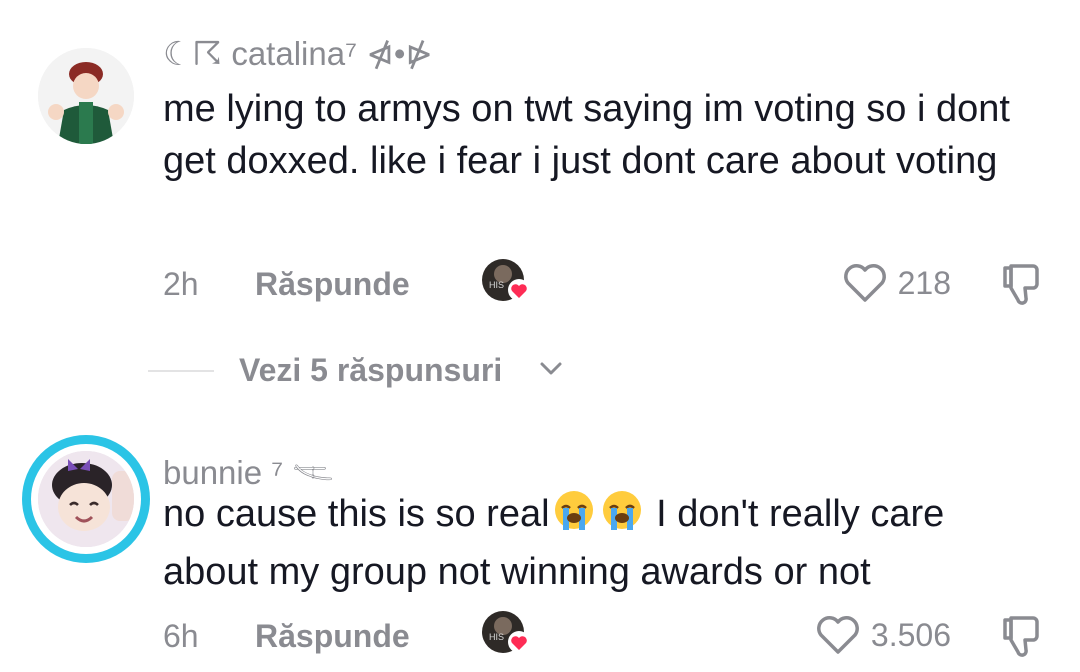 The width and height of the screenshot is (1080, 672). I want to click on comment-username: bunnie ⁷ 𓌻, so click(248, 467).